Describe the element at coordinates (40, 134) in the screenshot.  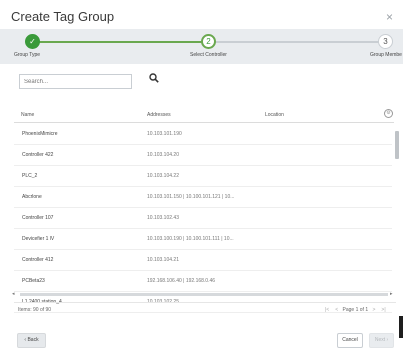
I see `controller-name: PhoenixMimicre` at that location.